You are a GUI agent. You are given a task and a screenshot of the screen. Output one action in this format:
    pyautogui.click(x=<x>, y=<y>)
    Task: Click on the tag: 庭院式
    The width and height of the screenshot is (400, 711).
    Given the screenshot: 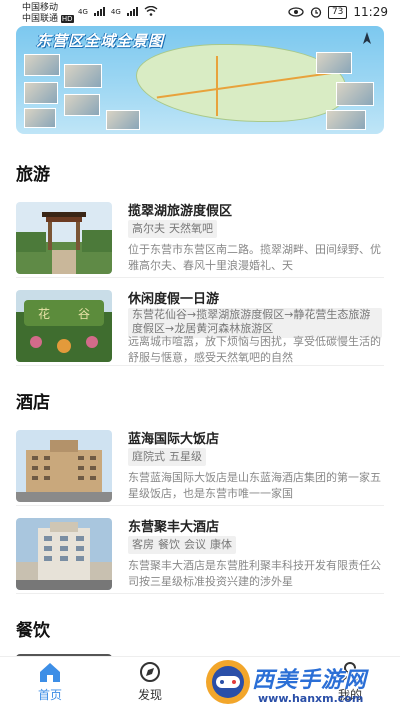 What is the action you would take?
    pyautogui.click(x=148, y=456)
    